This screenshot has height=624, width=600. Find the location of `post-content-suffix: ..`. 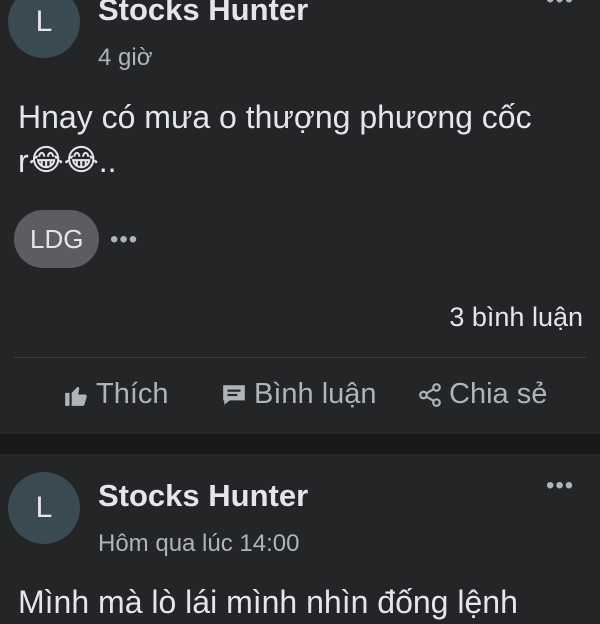

post-content-suffix: .. is located at coordinates (107, 161).